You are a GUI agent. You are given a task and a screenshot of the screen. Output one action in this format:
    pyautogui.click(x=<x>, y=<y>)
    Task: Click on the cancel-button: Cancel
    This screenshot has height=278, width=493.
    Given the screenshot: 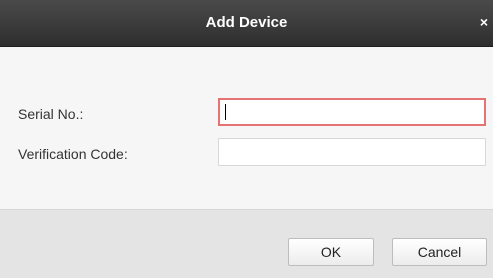 What is the action you would take?
    pyautogui.click(x=439, y=252)
    